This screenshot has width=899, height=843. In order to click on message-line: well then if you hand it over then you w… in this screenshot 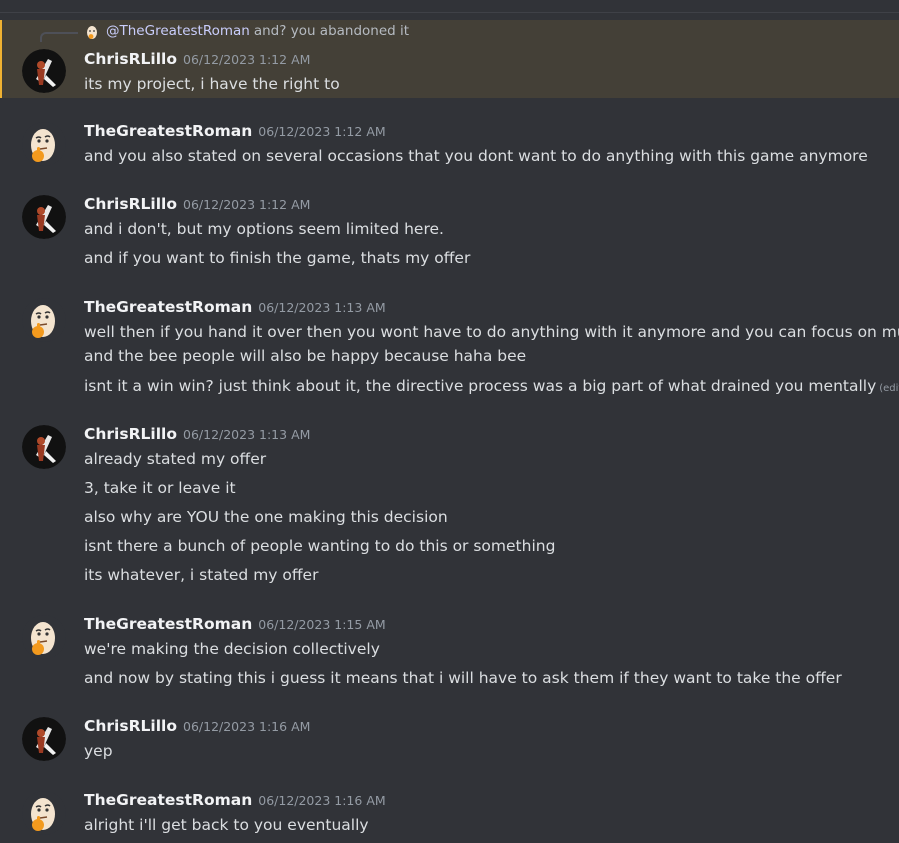, I will do `click(491, 332)`.